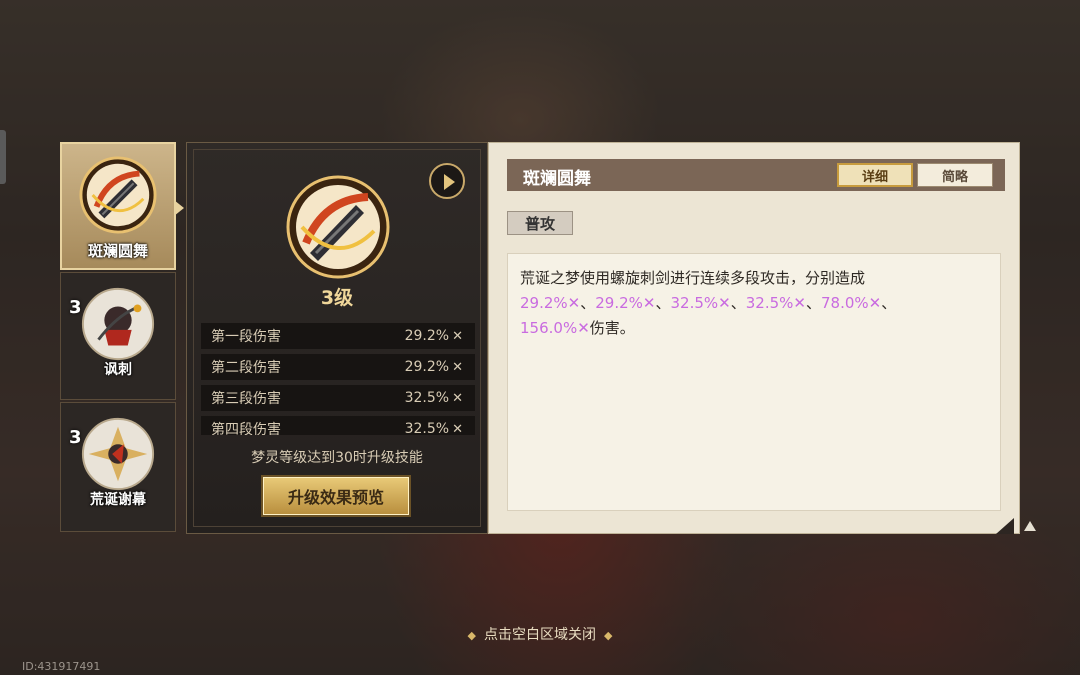 The width and height of the screenshot is (1080, 675). I want to click on stat-row: 第二段伤害 29.2% ✕, so click(338, 367).